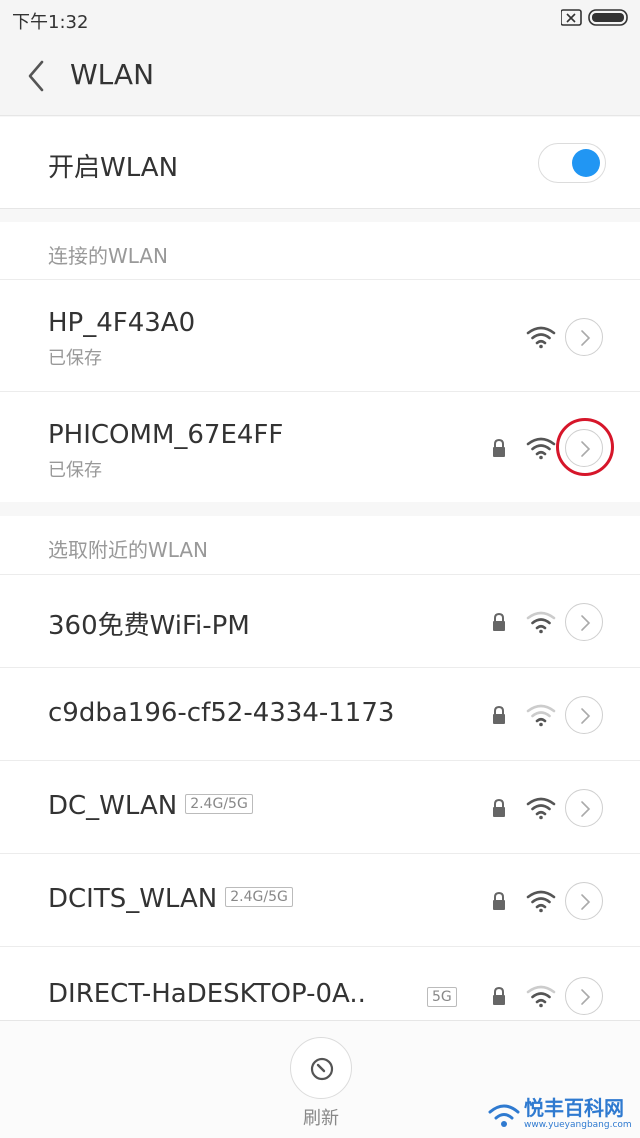  I want to click on network-name: 360免费WiFi-PM, so click(149, 626).